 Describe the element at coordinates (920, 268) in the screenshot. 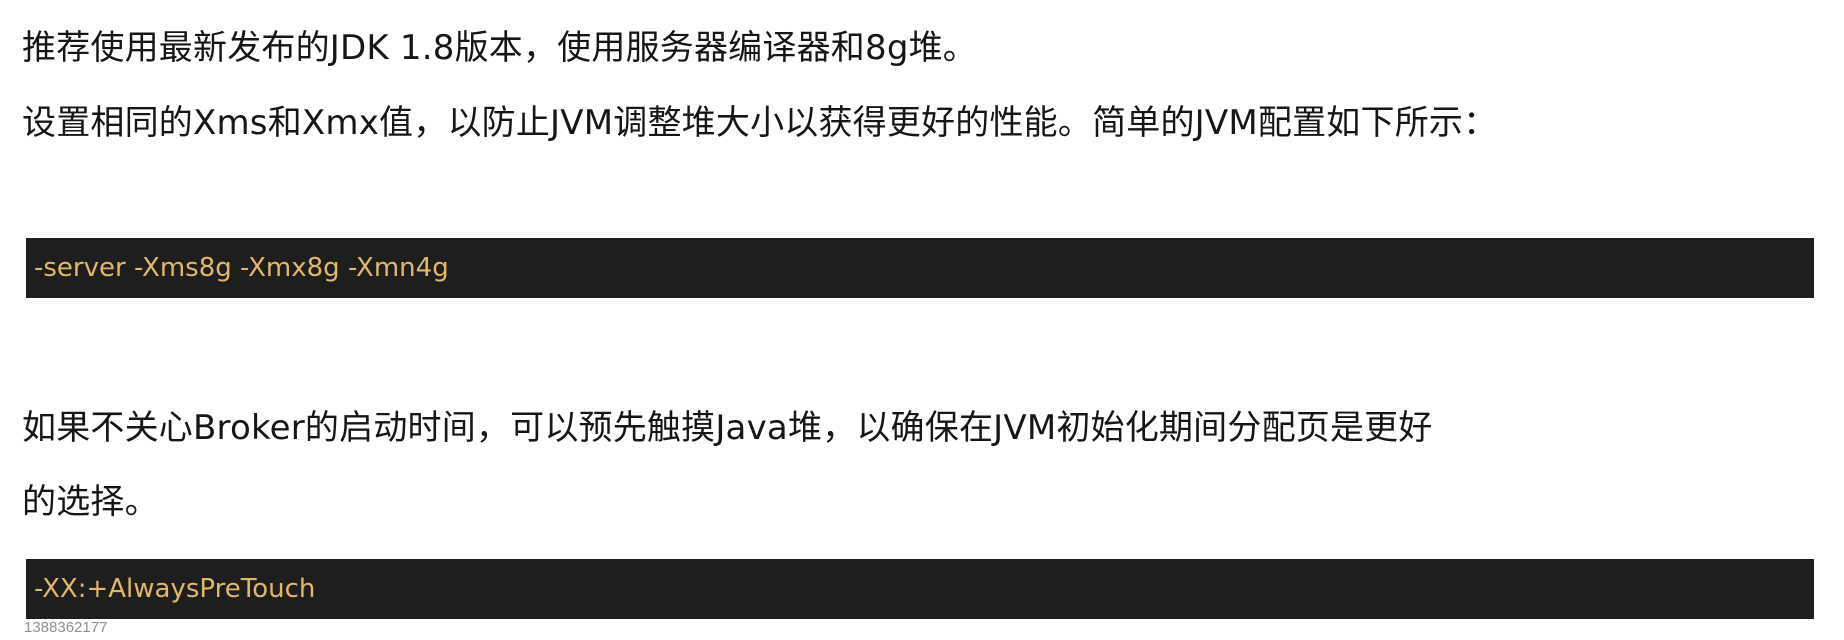

I see `code-block-jvm-config: -server -Xms8g -Xmx8g -Xmn4g` at that location.